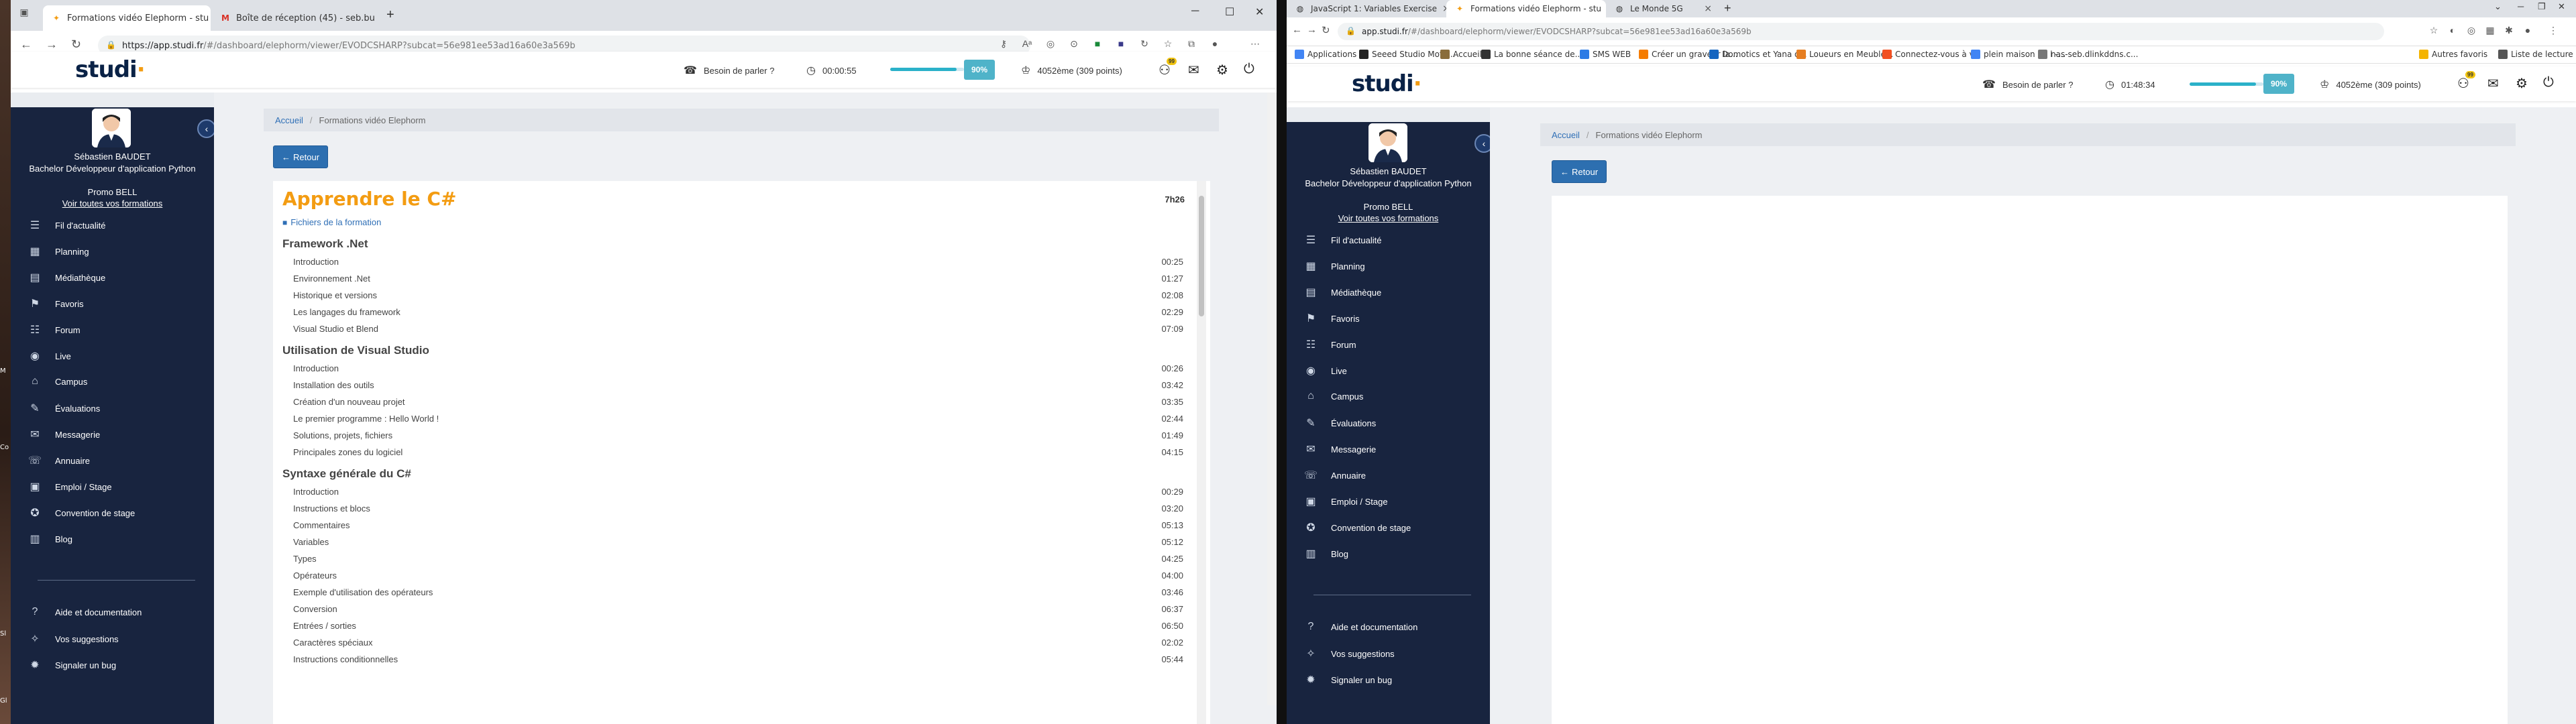 The image size is (2576, 724). What do you see at coordinates (738, 385) in the screenshot?
I see `lesson-row: Installation des outils 03:42` at bounding box center [738, 385].